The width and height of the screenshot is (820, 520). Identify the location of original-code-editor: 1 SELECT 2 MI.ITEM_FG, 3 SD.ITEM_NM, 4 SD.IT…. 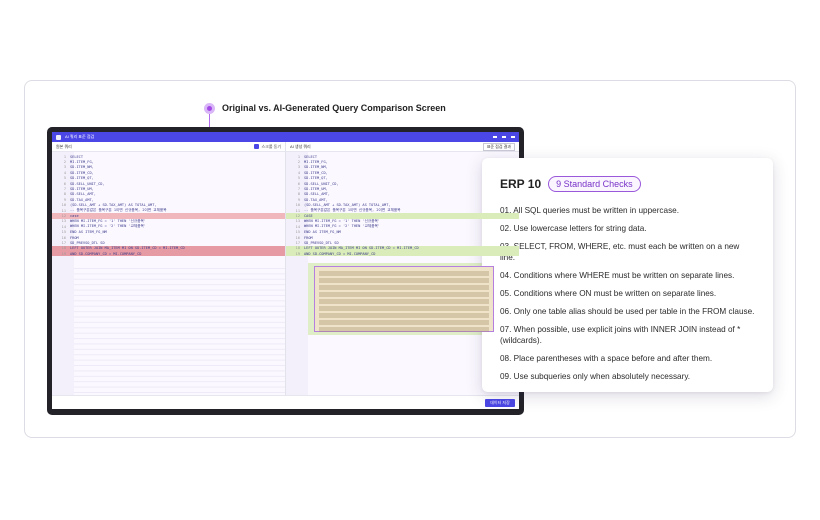
(168, 204).